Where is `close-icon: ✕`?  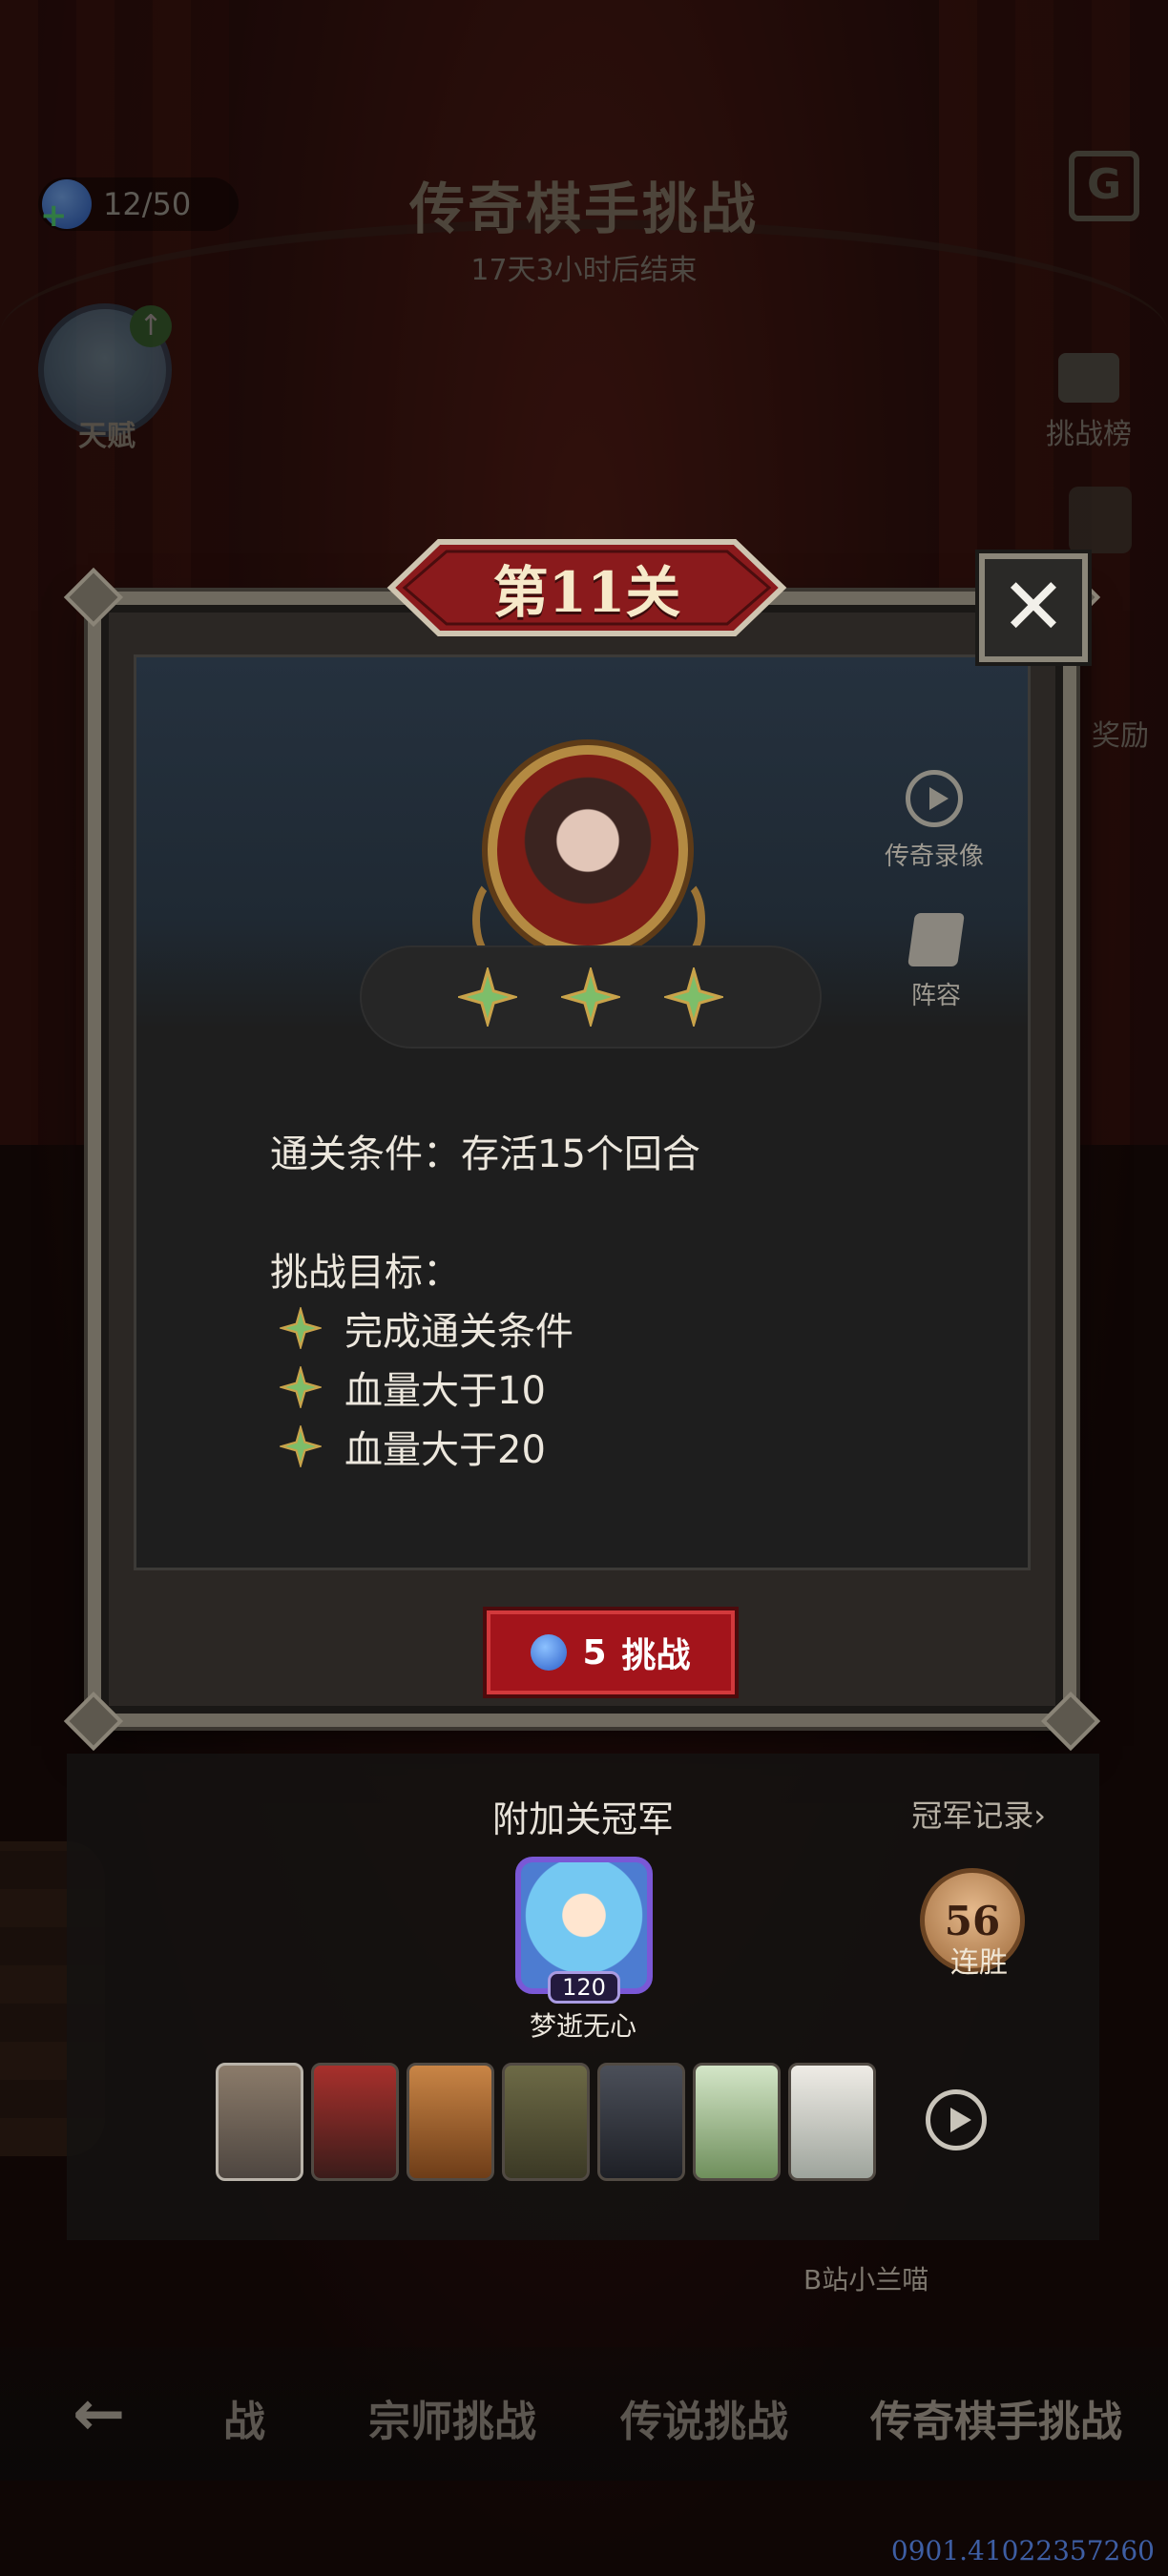
close-icon: ✕ is located at coordinates (1033, 607).